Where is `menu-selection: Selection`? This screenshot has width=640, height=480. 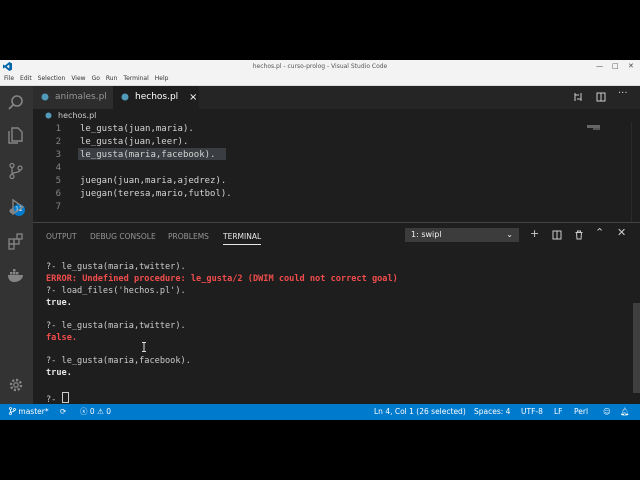 menu-selection: Selection is located at coordinates (52, 78).